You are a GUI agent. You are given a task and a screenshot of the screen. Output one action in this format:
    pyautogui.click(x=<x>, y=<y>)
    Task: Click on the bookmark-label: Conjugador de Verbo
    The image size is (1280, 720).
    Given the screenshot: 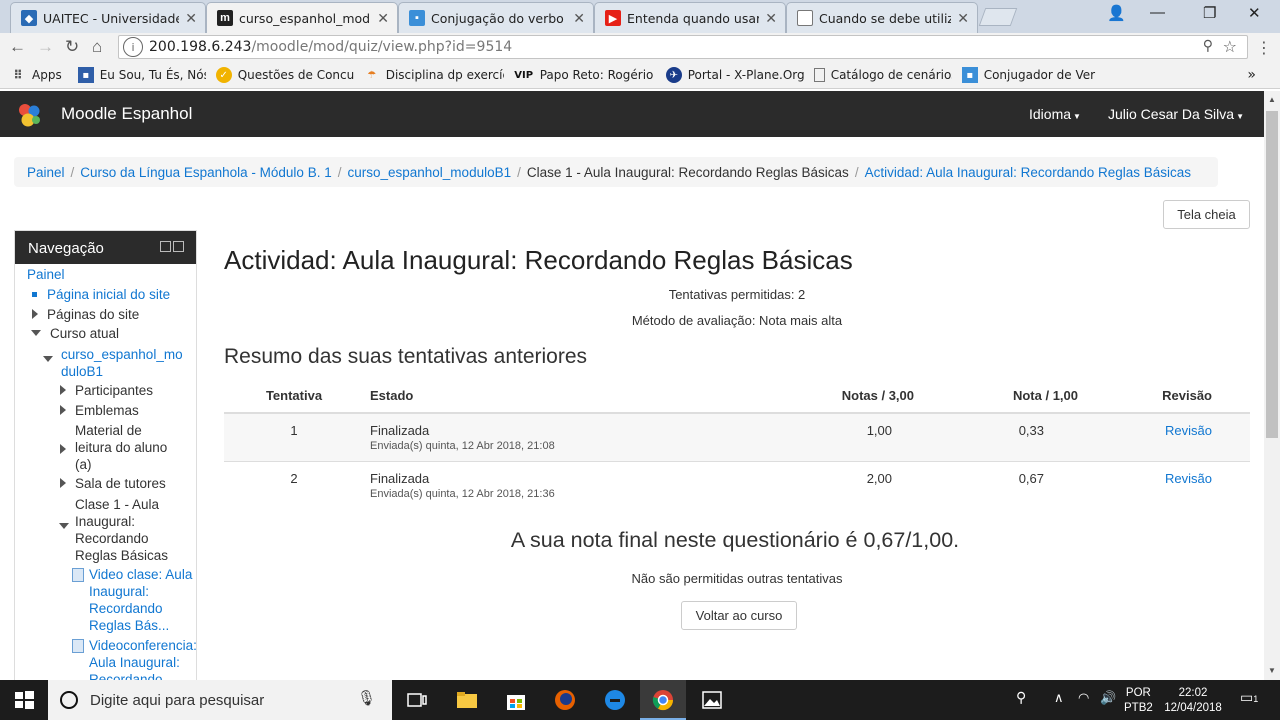 What is the action you would take?
    pyautogui.click(x=1039, y=75)
    